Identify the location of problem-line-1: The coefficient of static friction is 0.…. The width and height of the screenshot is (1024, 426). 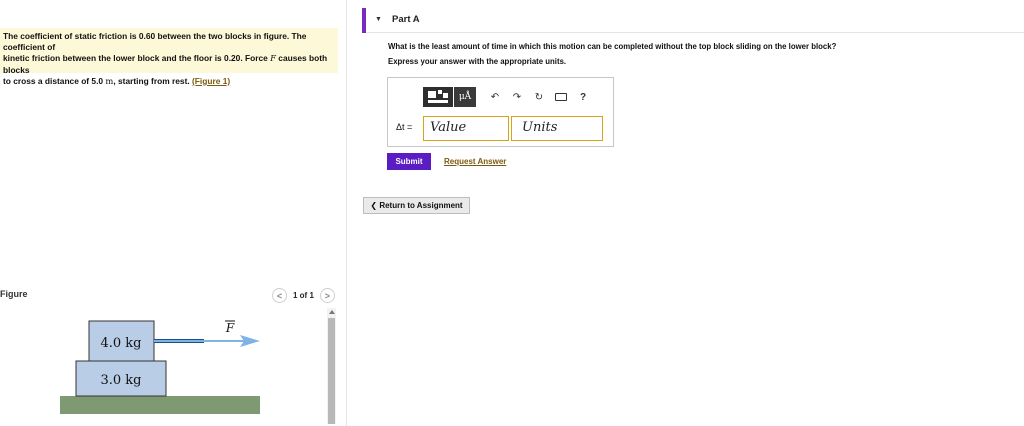
(155, 42).